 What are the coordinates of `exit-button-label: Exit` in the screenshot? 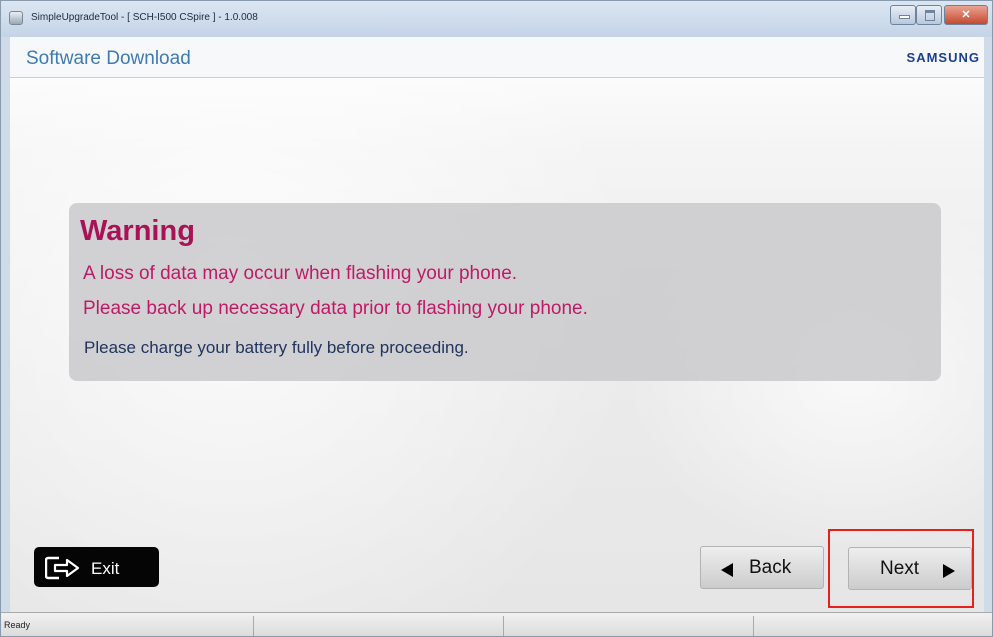 It's located at (105, 568).